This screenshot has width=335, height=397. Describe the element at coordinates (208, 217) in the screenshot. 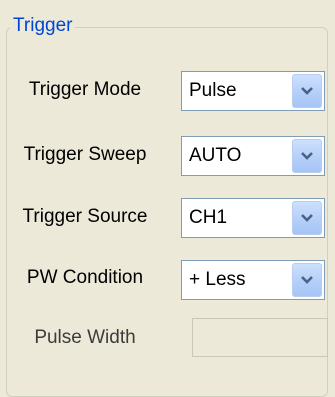

I see `trigger-source-value: CH1` at that location.